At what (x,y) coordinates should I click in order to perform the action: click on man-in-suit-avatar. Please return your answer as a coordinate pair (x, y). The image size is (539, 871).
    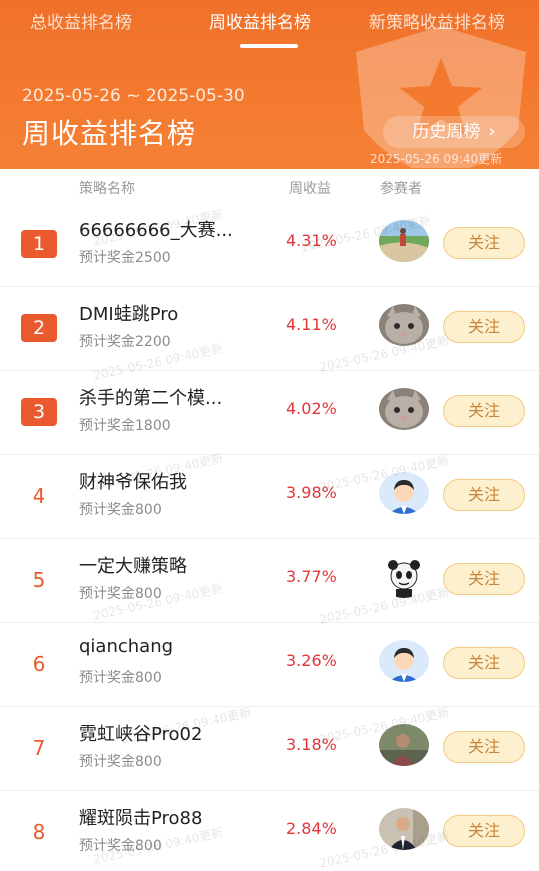
    Looking at the image, I should click on (404, 829).